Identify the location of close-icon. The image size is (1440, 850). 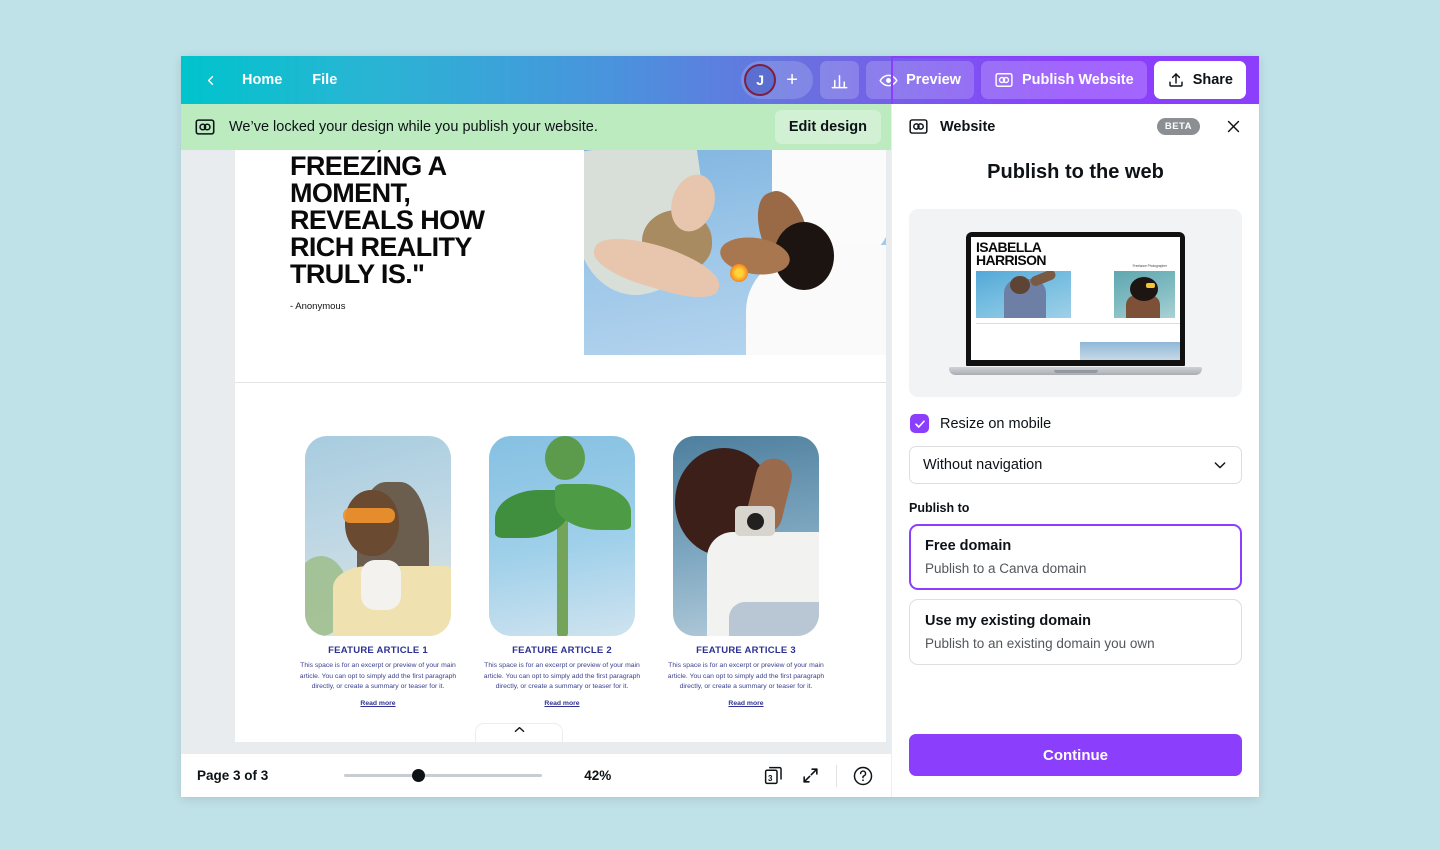
(1233, 126).